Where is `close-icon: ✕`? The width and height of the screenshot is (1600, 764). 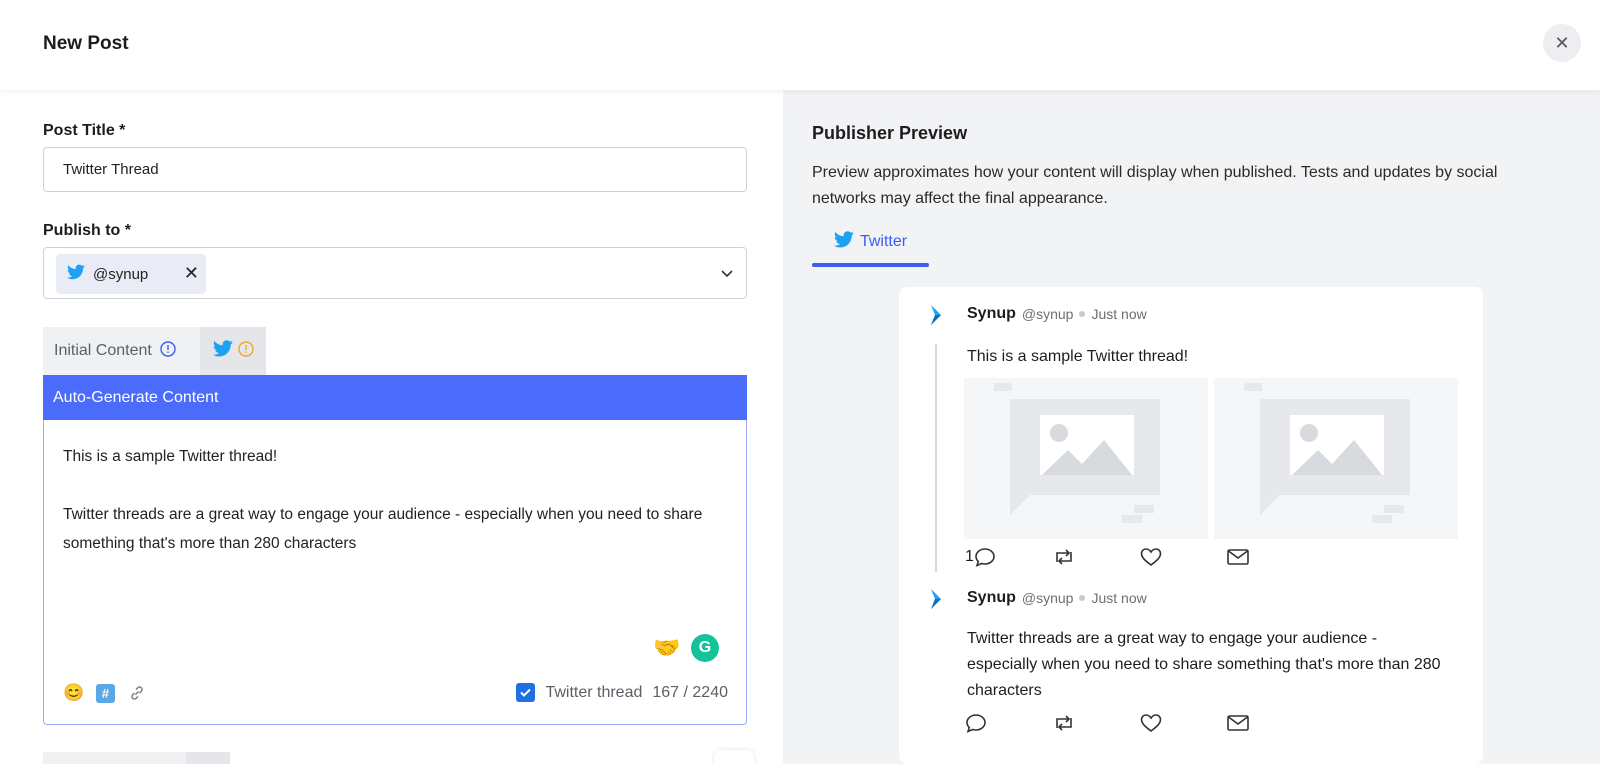 close-icon: ✕ is located at coordinates (1562, 42).